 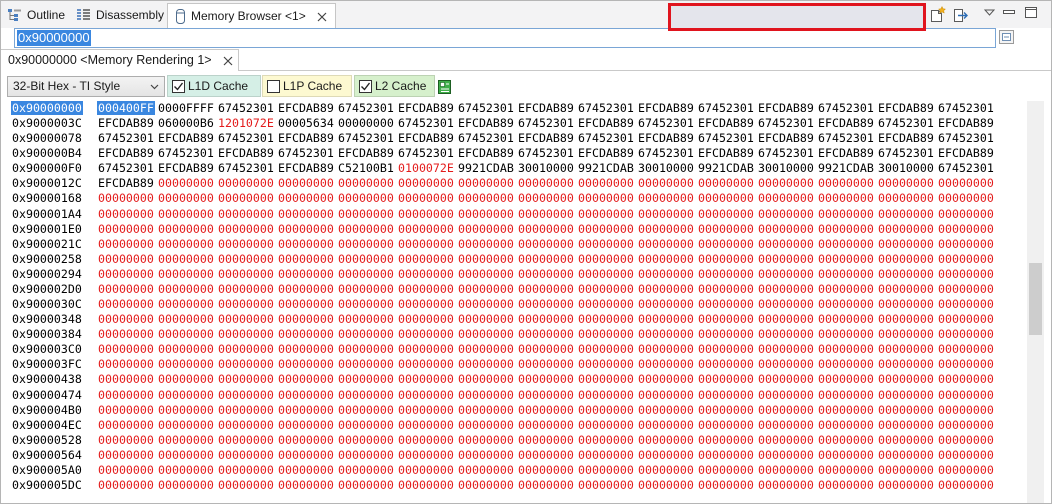 I want to click on l1d-cache-checkbox: L1D Cache, so click(x=214, y=86).